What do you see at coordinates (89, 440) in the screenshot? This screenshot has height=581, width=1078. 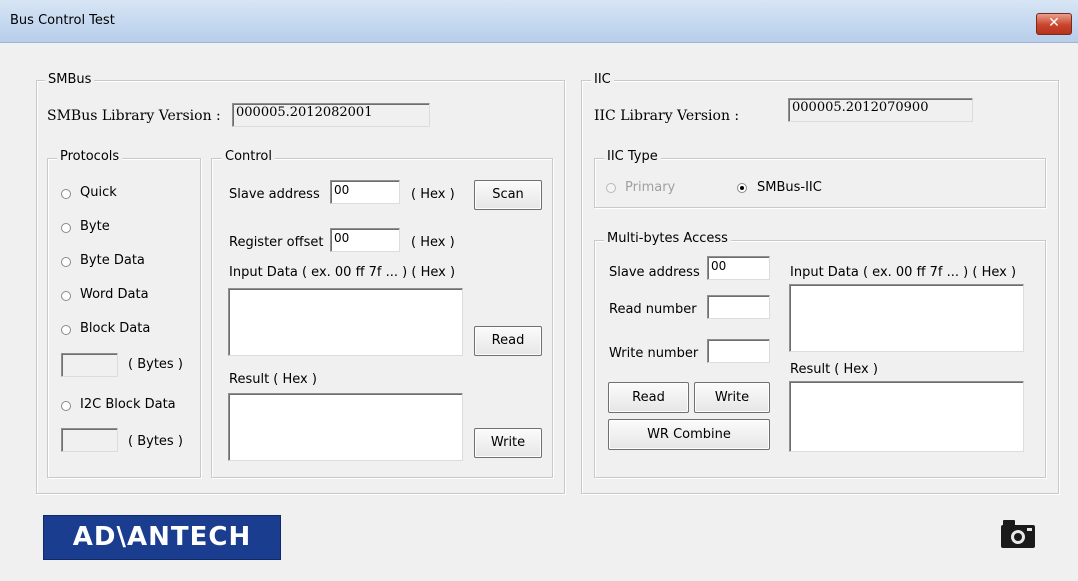 I see `i2c-bytes-field` at bounding box center [89, 440].